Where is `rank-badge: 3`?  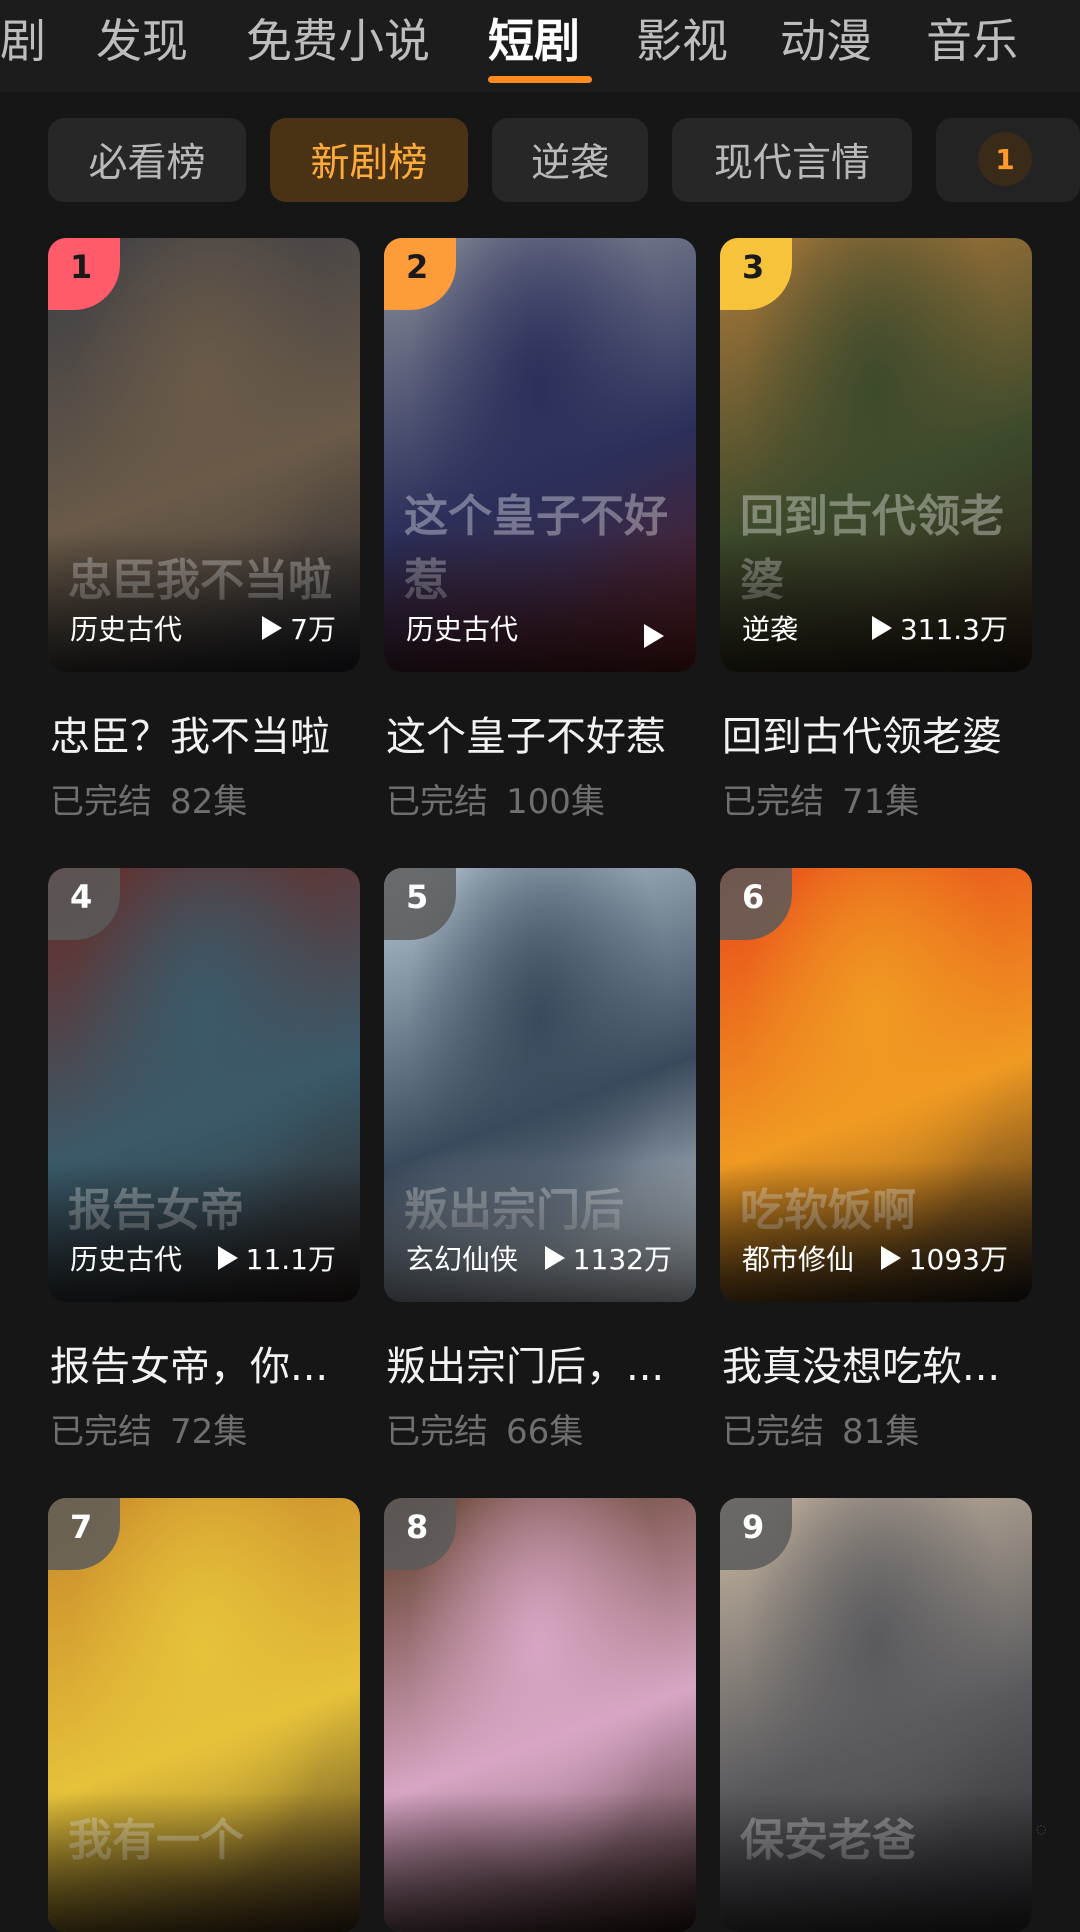 rank-badge: 3 is located at coordinates (756, 274).